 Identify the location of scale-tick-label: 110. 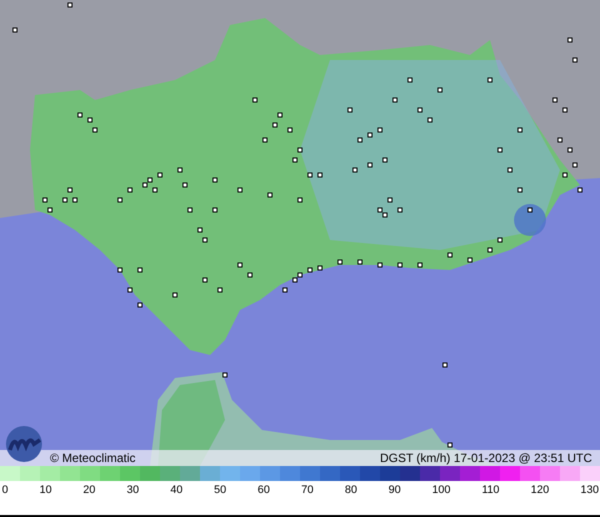
(491, 490).